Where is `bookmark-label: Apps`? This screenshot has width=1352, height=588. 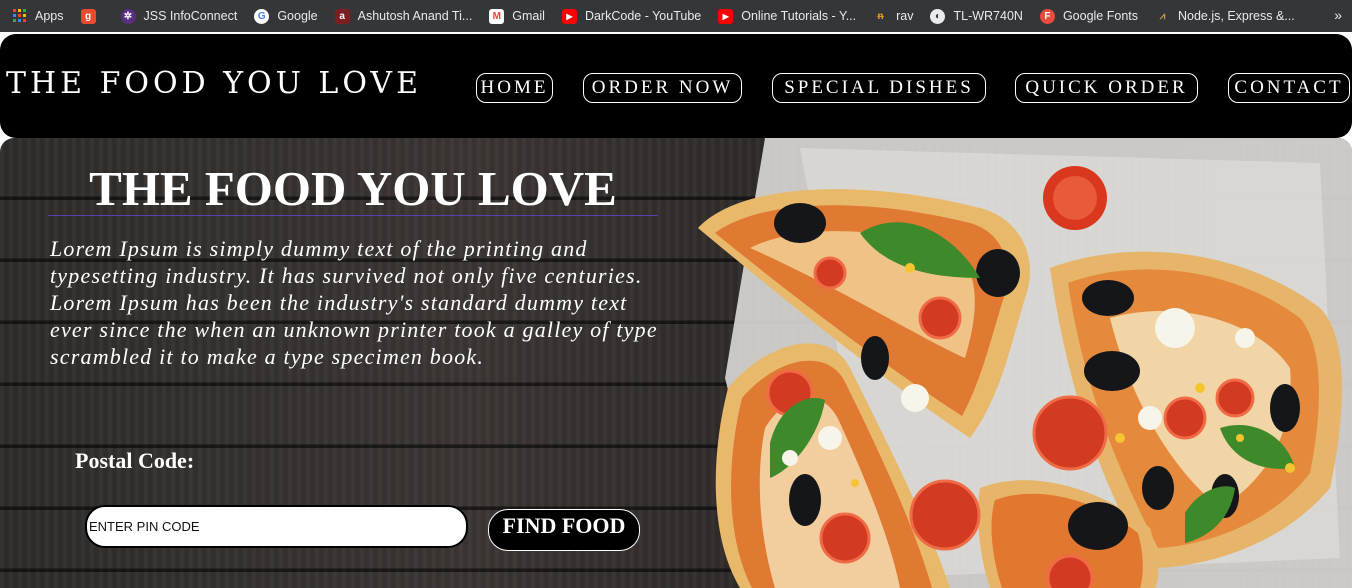
bookmark-label: Apps is located at coordinates (49, 16).